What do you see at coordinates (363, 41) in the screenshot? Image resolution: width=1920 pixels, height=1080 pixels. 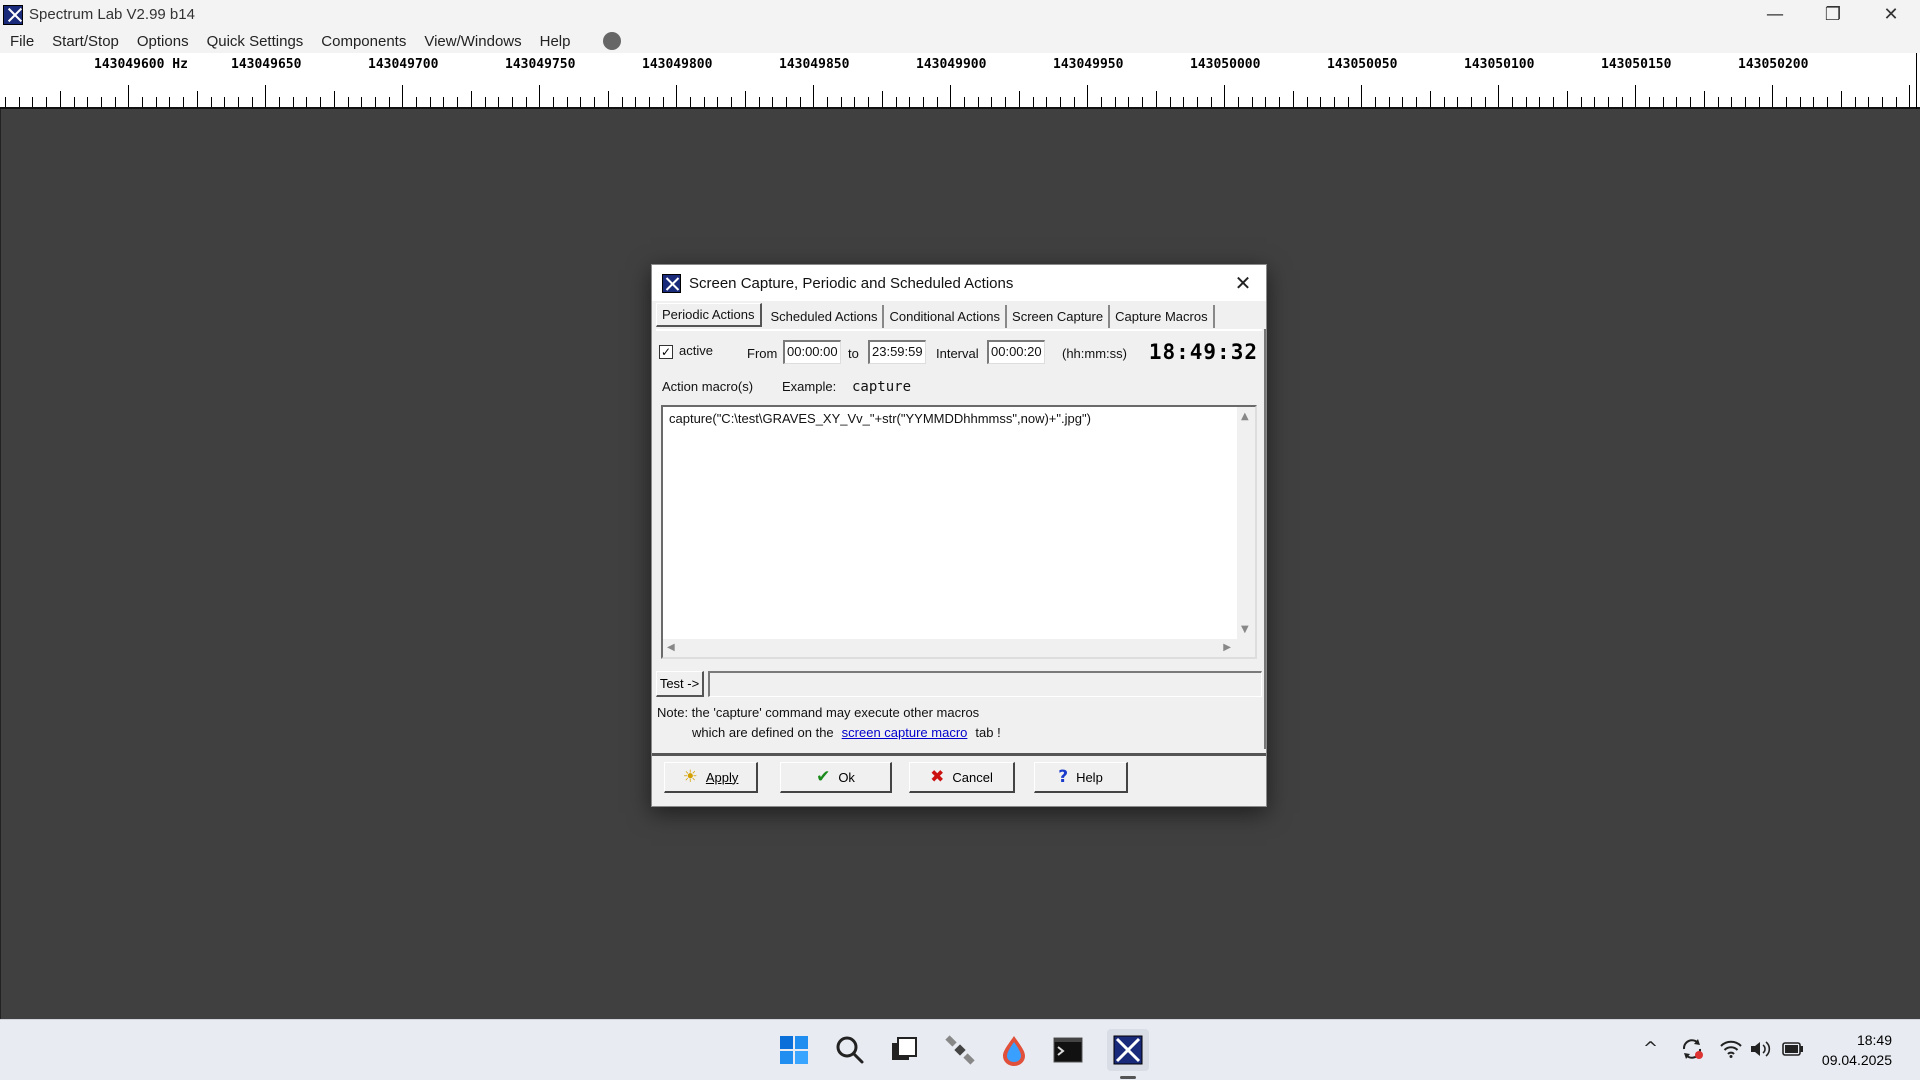 I see `menu-components: Components` at bounding box center [363, 41].